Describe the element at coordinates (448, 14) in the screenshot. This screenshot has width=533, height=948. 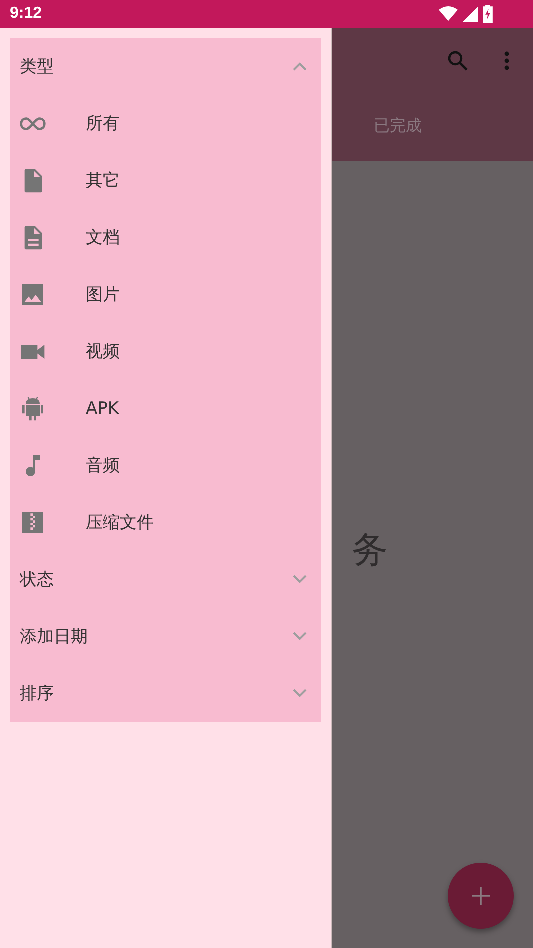
I see `wifi-icon` at that location.